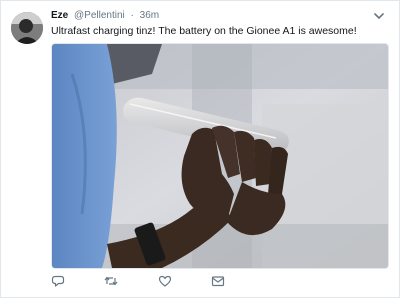  Describe the element at coordinates (218, 18) in the screenshot. I see `tweet-header: Eze @Pellentini · 36m` at that location.